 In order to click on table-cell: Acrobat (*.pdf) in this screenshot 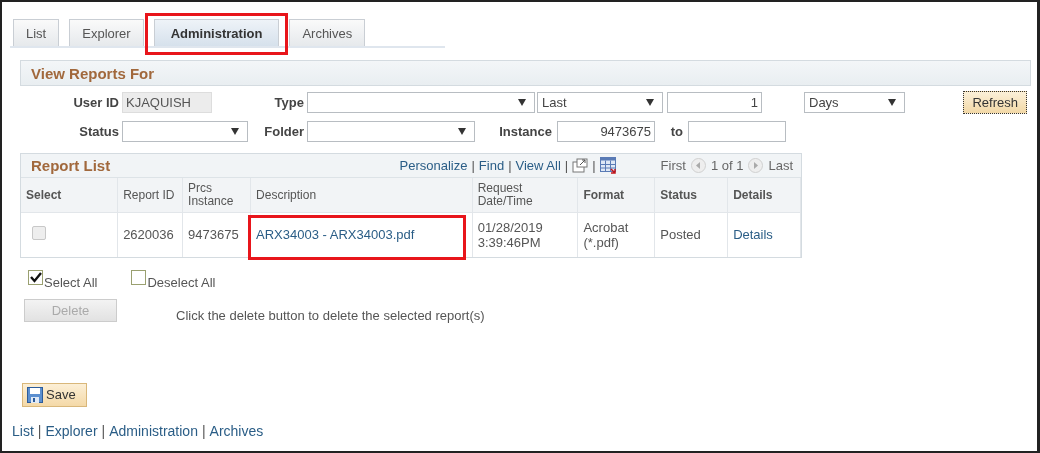, I will do `click(616, 234)`.